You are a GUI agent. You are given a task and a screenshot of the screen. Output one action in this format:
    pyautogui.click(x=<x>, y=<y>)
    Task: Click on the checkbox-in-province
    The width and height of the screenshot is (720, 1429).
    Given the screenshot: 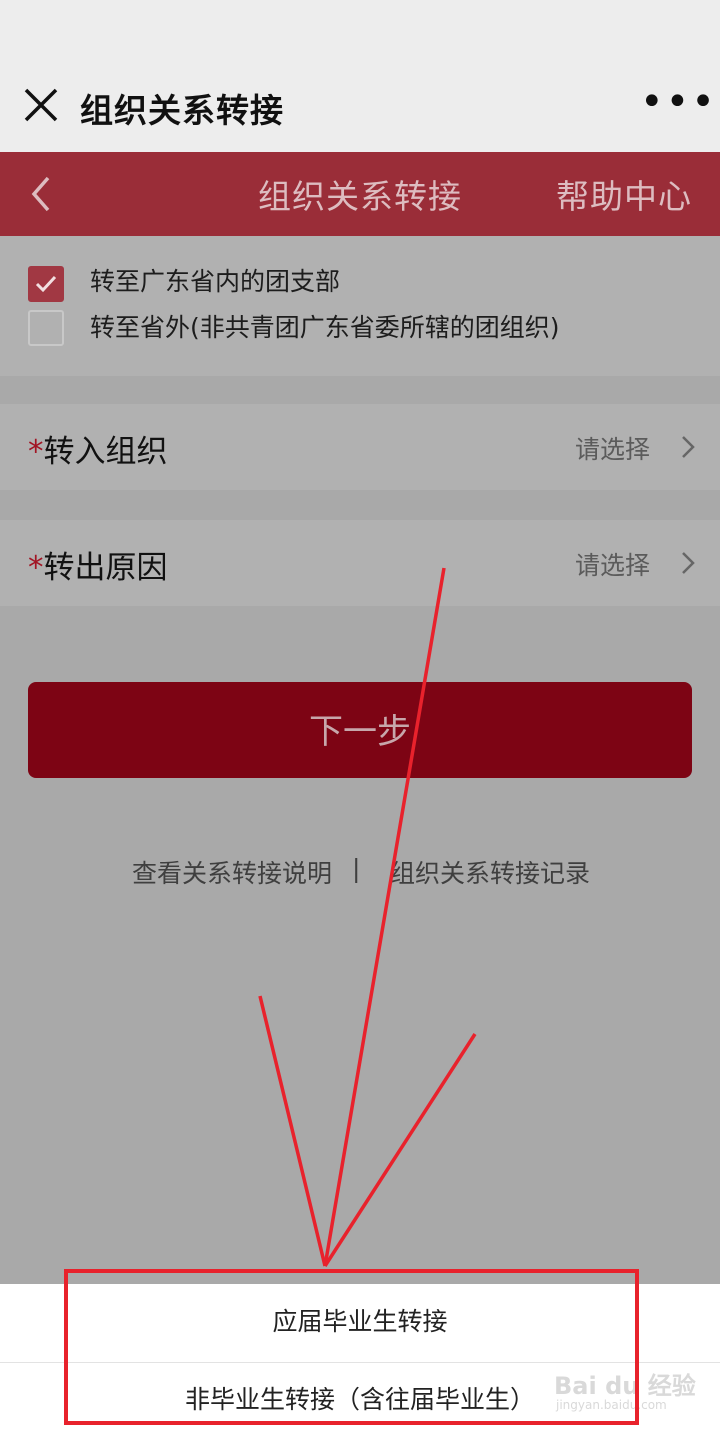 What is the action you would take?
    pyautogui.click(x=46, y=284)
    